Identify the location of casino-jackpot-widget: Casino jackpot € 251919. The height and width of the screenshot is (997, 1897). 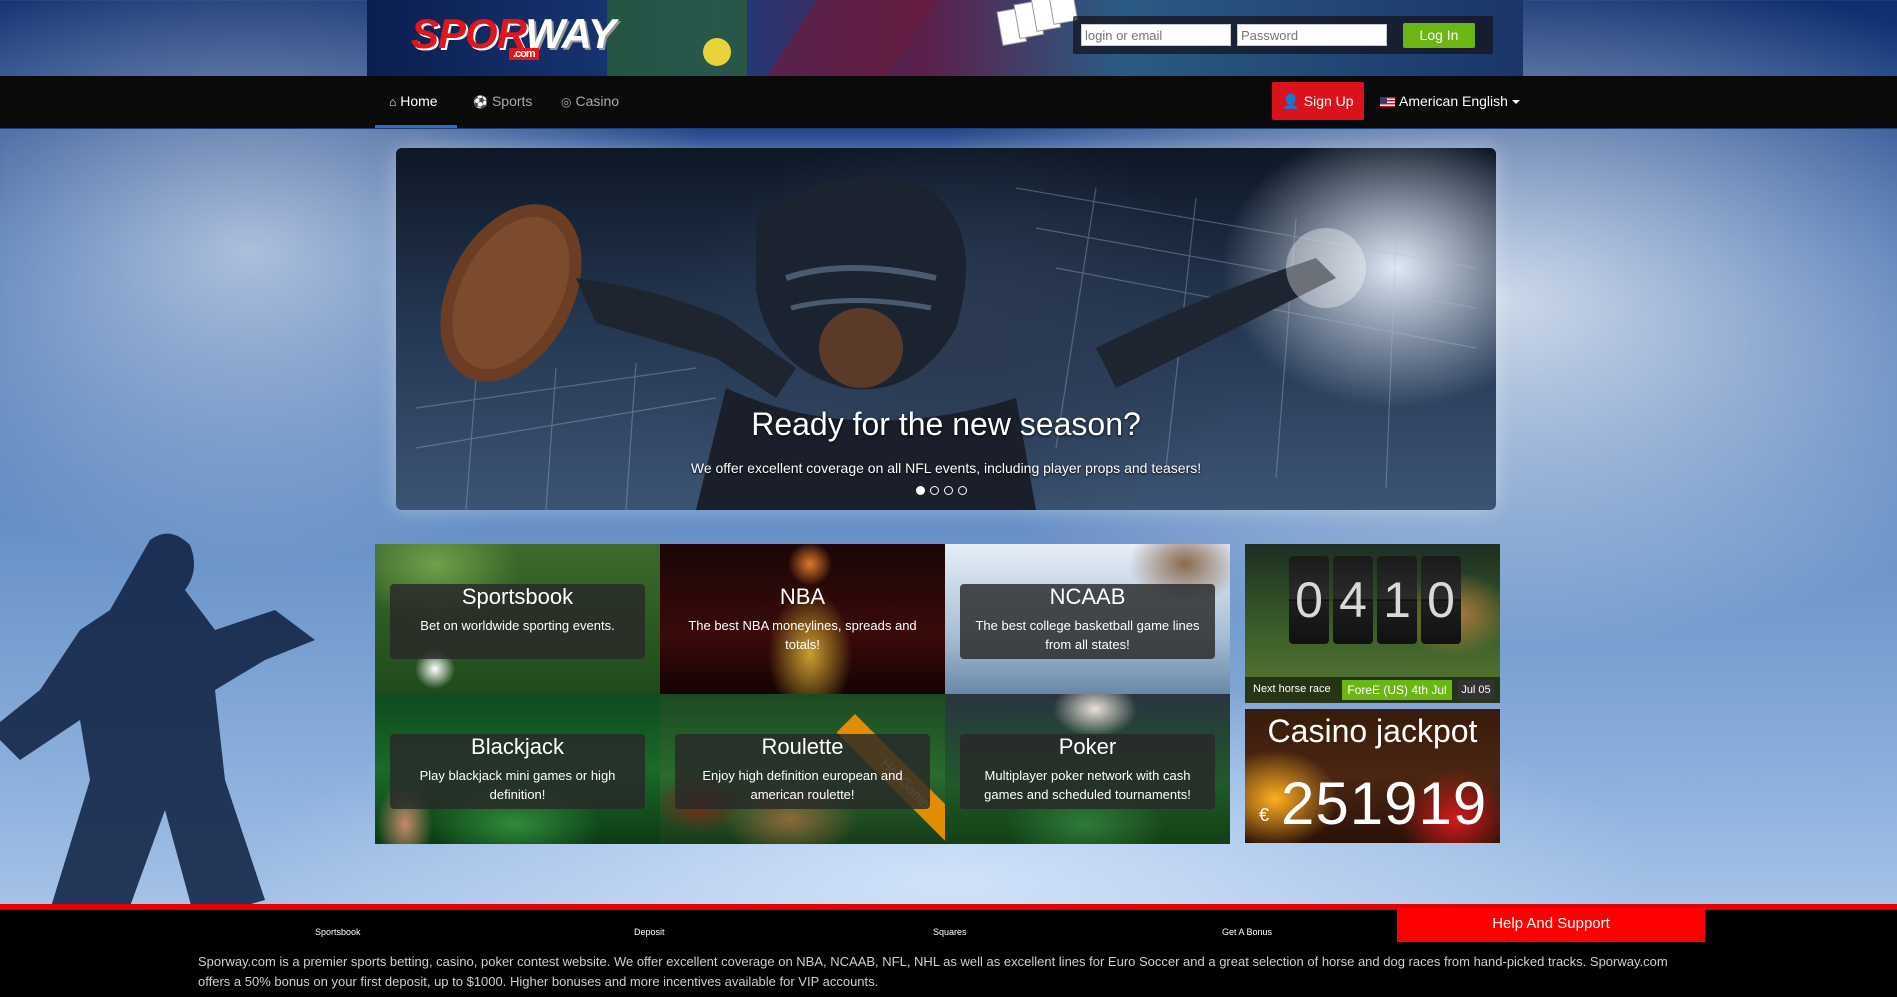
(1372, 776).